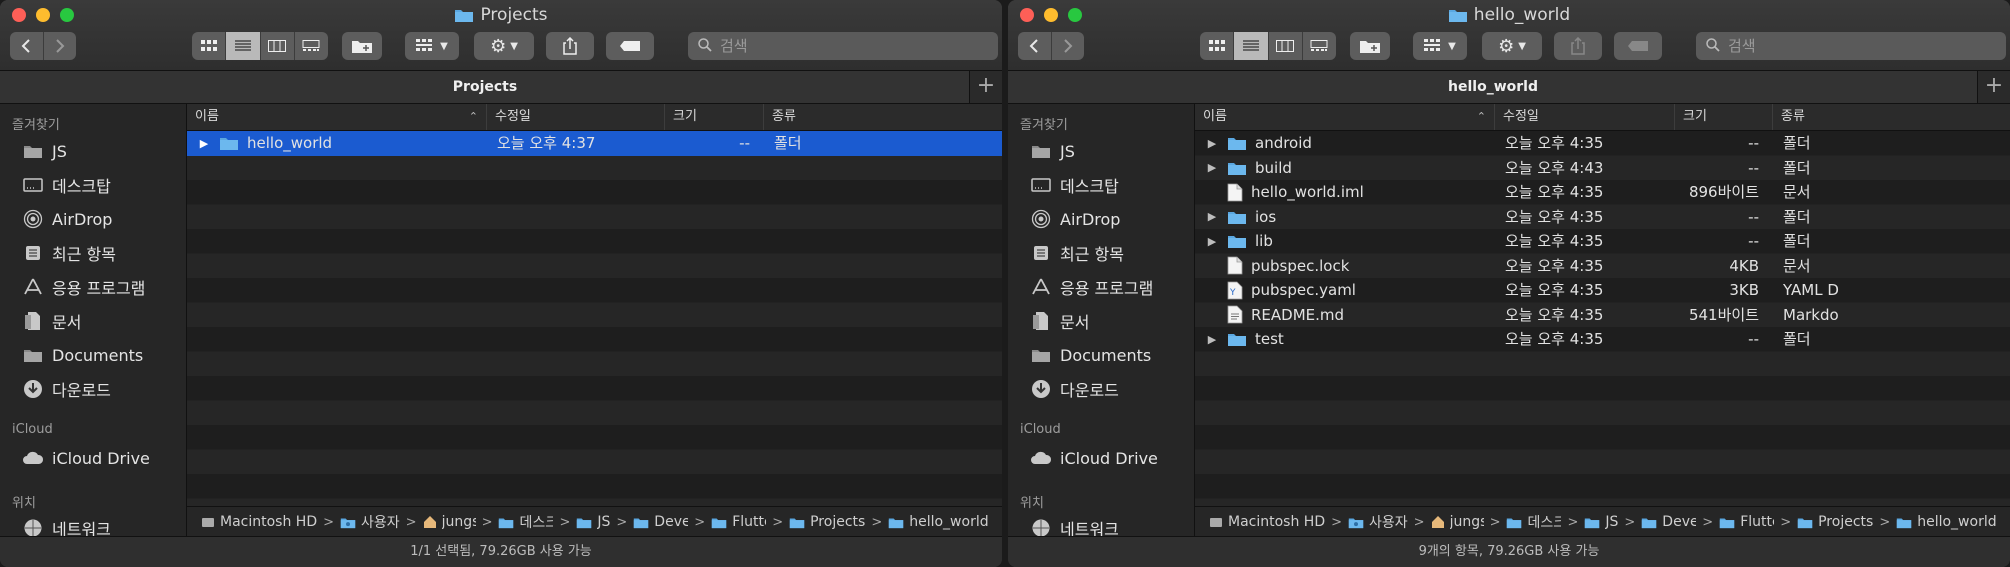  I want to click on table-row: ▶ build 오늘 오후 4:43 -- 폴더, so click(1602, 168).